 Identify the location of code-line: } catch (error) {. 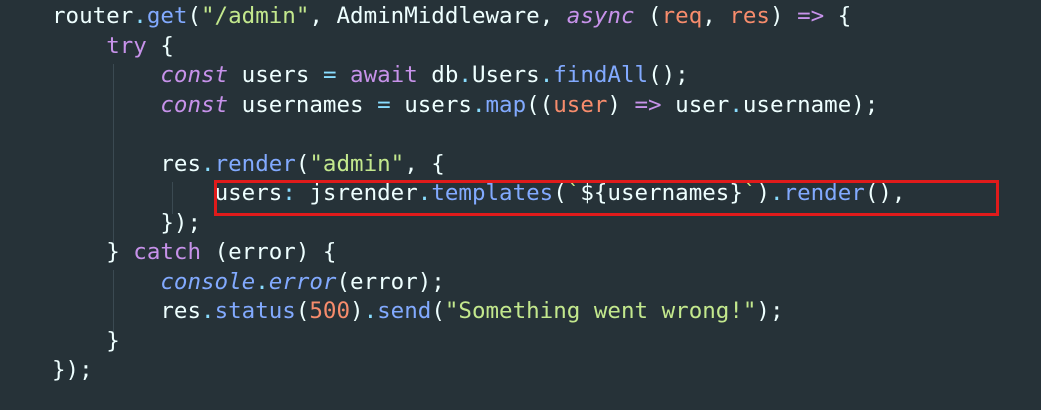
(478, 253).